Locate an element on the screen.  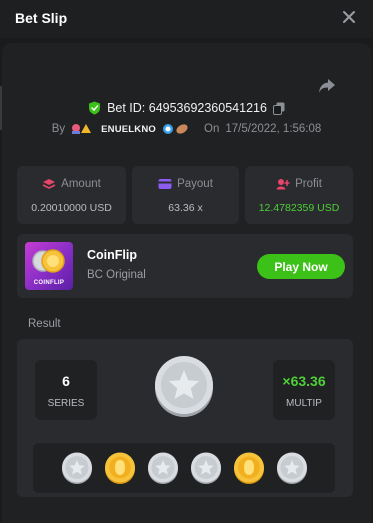
coin-results-row is located at coordinates (184, 468).